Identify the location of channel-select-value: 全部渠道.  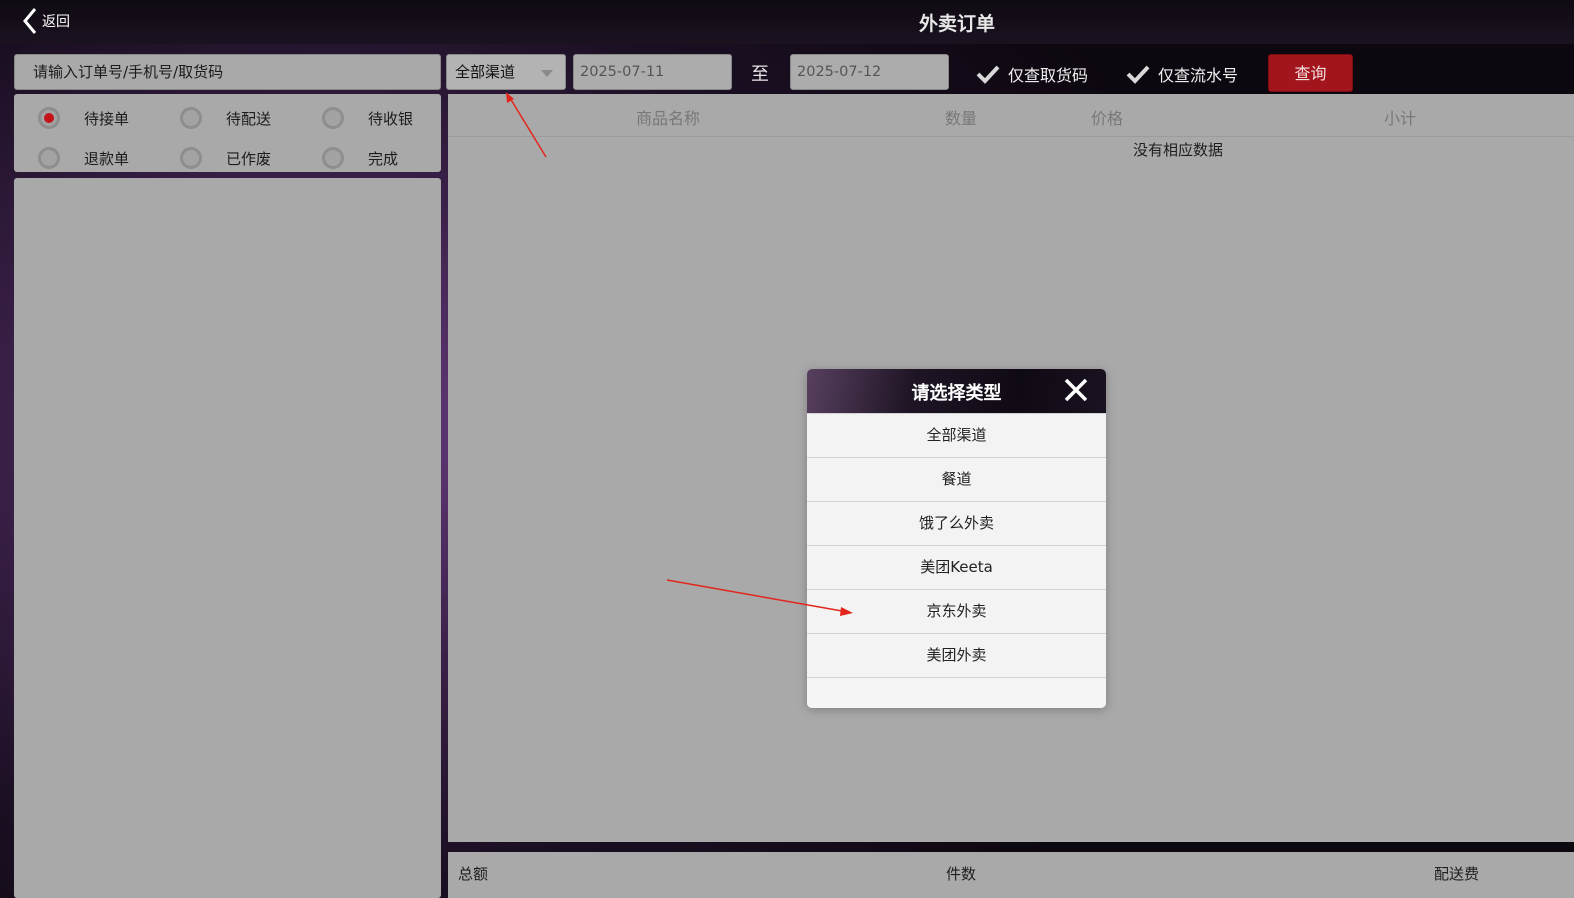
(485, 72).